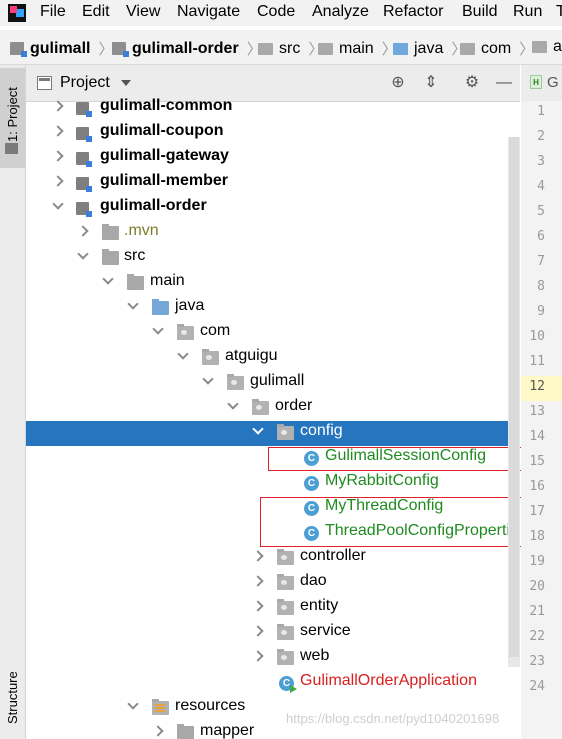  I want to click on line-number: 1, so click(541, 111).